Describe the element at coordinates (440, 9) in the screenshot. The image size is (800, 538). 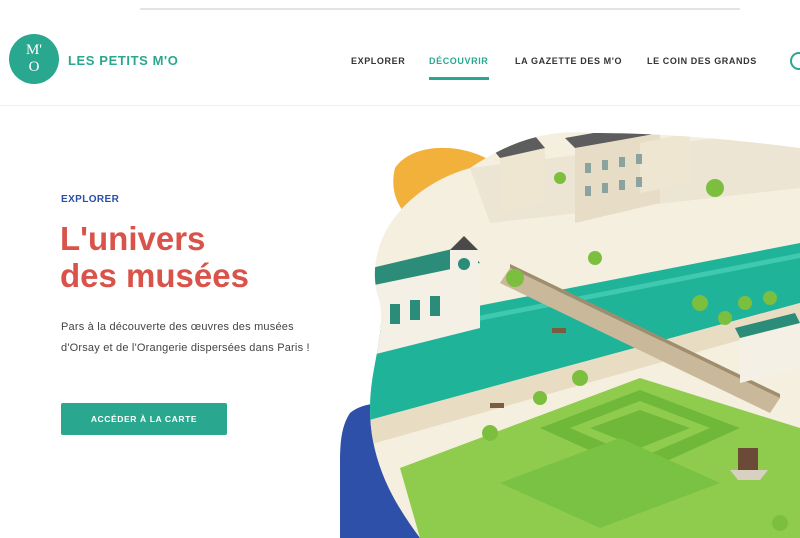
I see `browser-top-edge` at that location.